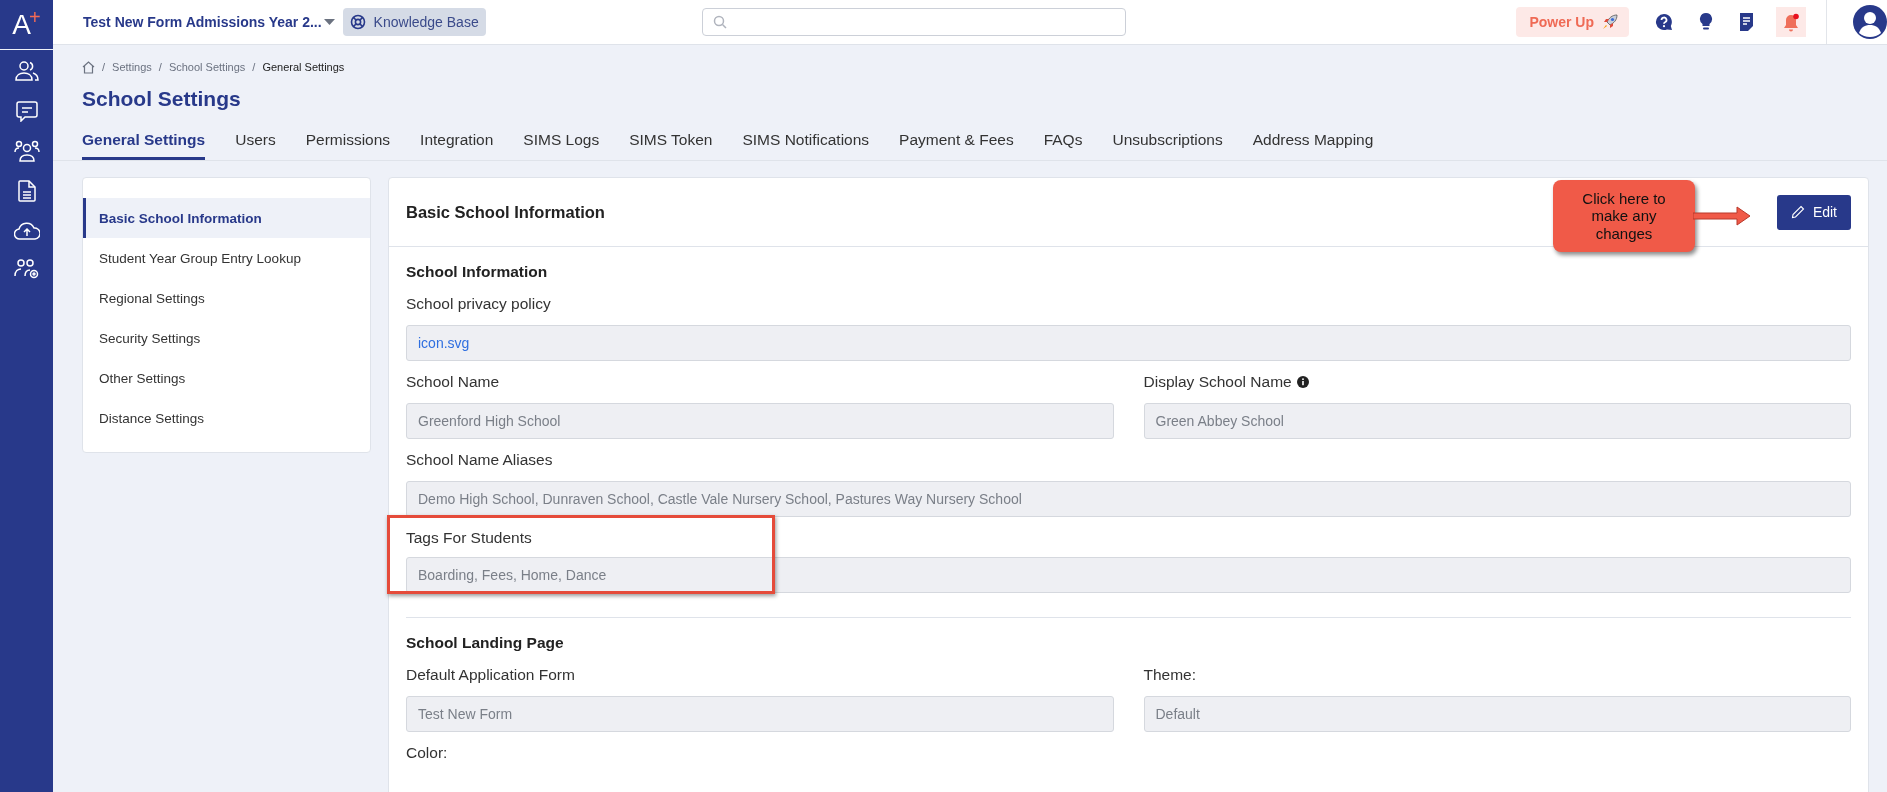  What do you see at coordinates (226, 258) in the screenshot?
I see `settings-menu-item: Student Year Group Entry Lookup` at bounding box center [226, 258].